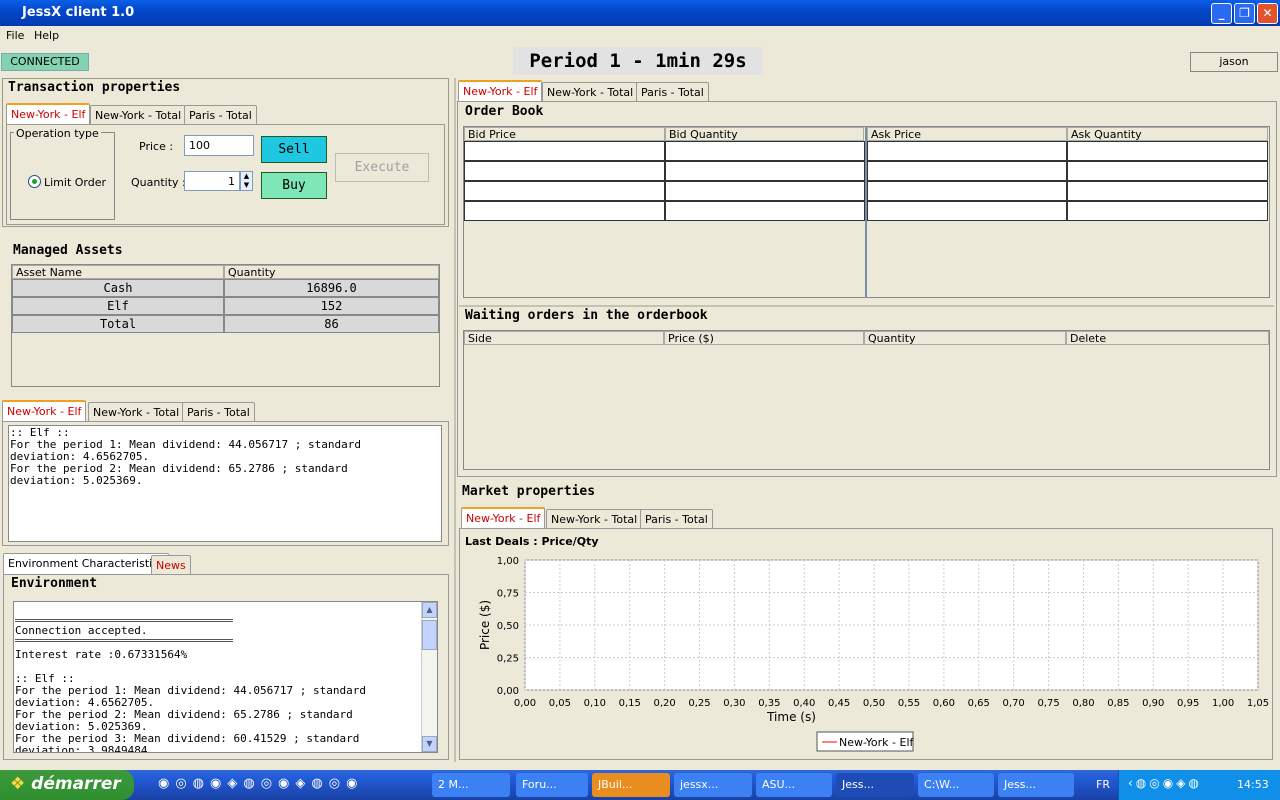 This screenshot has height=800, width=1280. I want to click on execute-button: Execute, so click(382, 167).